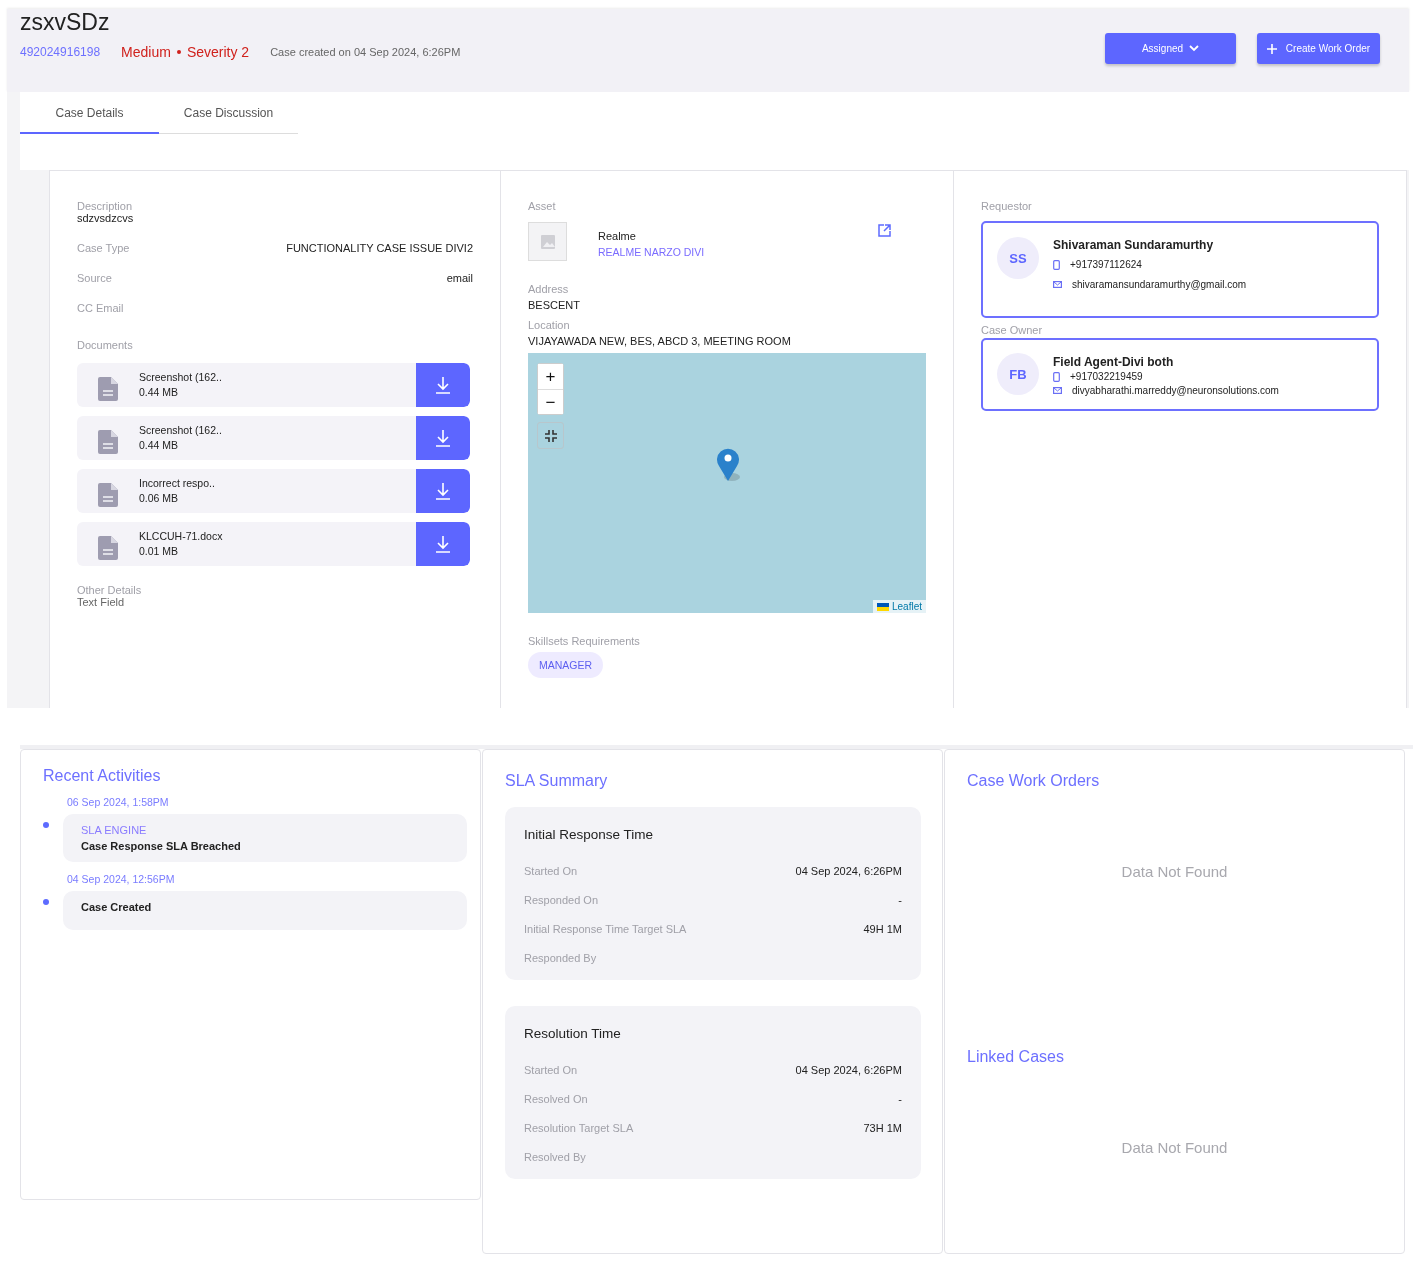 Image resolution: width=1413 pixels, height=1264 pixels. Describe the element at coordinates (379, 248) in the screenshot. I see `field-value: FUNCTIONALITY CASE ISSUE DIVI2` at that location.